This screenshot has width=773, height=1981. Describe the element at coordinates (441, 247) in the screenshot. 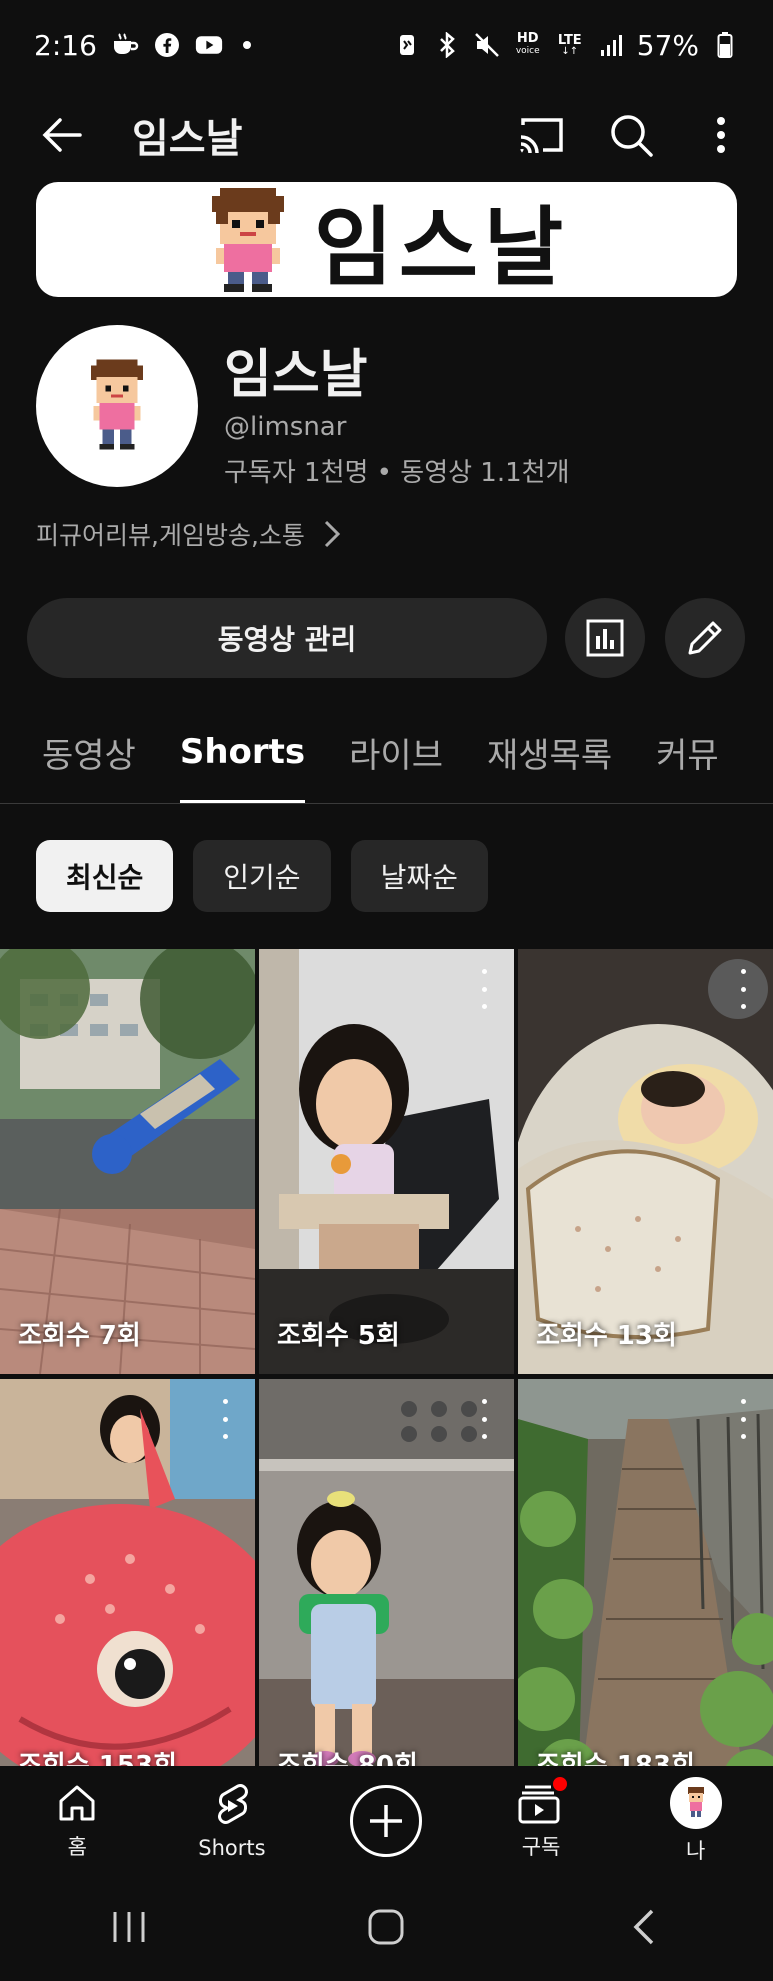

I see `banner-text: 임스날` at that location.